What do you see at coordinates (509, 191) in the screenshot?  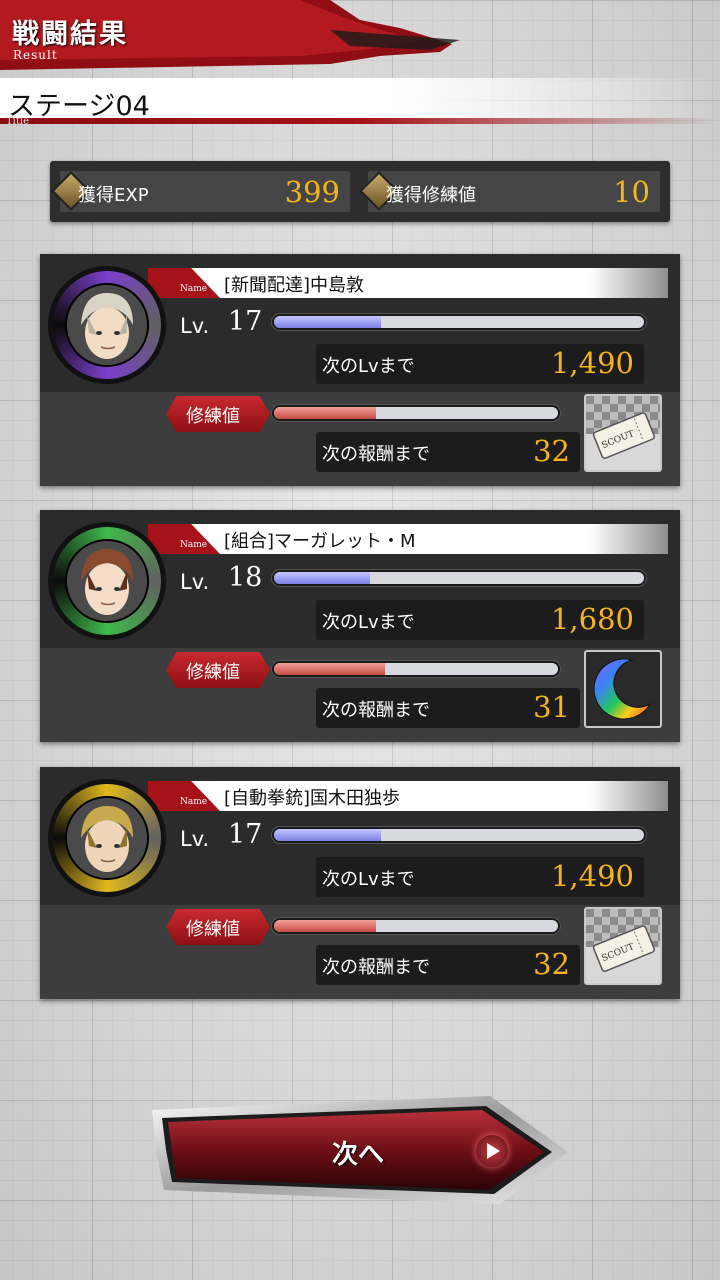 I see `training-gained-cell: 獲得修練値 10` at bounding box center [509, 191].